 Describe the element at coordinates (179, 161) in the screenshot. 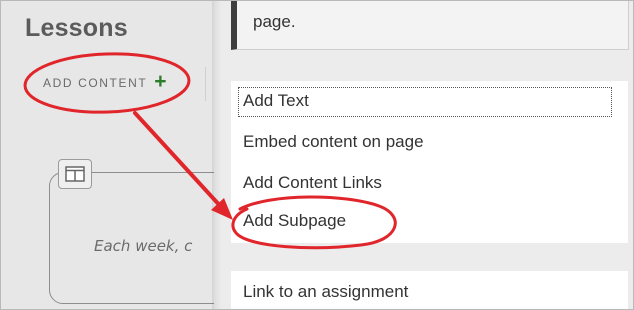

I see `annotation-arrow-line` at that location.